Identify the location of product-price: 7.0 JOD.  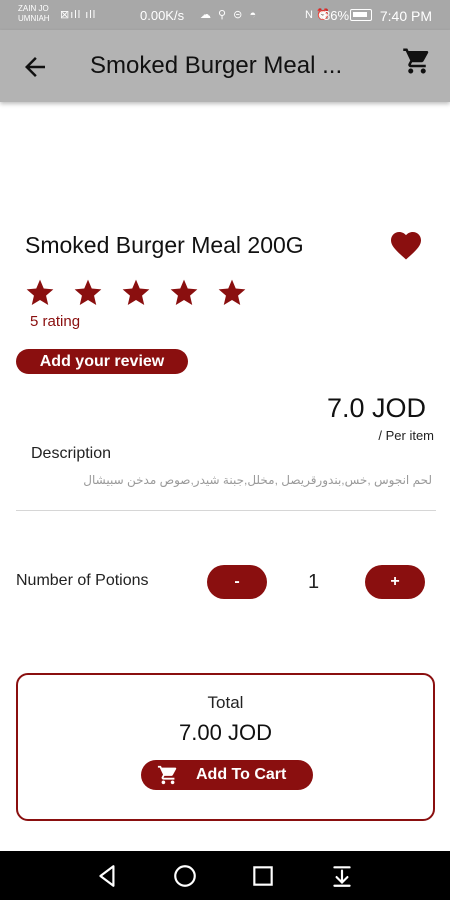
(376, 408).